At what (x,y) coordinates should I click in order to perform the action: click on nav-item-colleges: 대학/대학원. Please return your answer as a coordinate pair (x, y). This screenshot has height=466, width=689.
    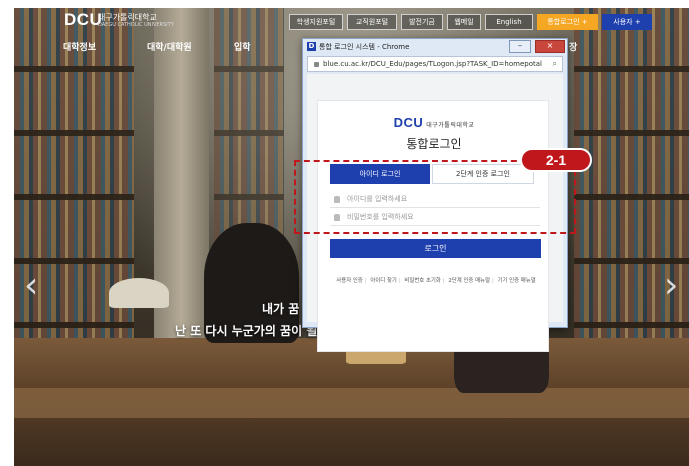
    Looking at the image, I should click on (169, 46).